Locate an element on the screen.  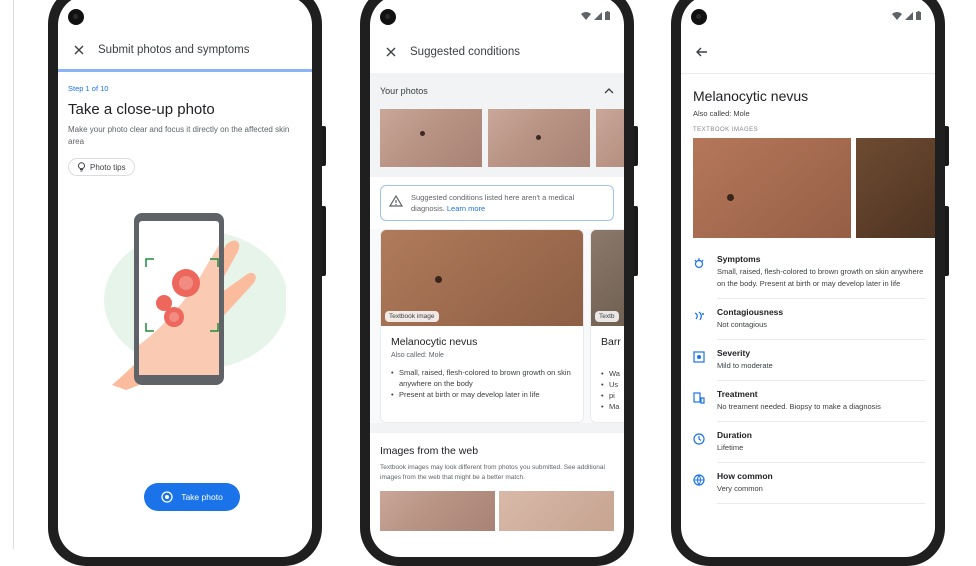
textbook-image: Textbook image is located at coordinates (482, 278).